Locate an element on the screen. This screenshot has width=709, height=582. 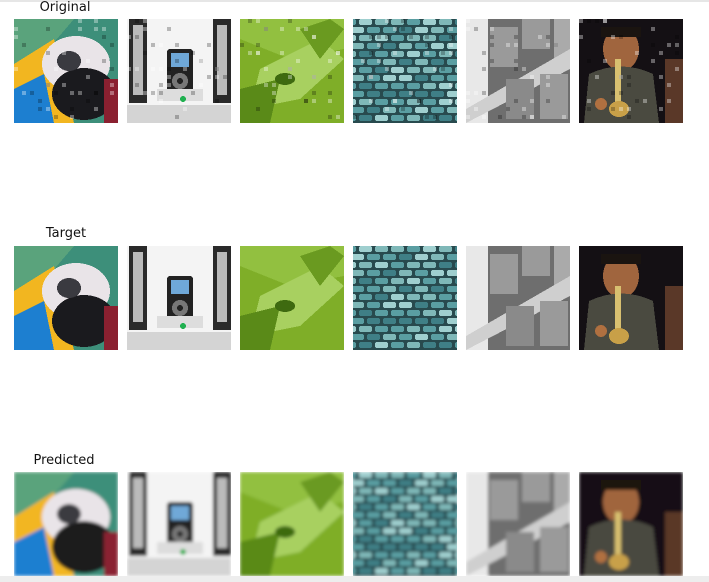
target-image-grey-building is located at coordinates (518, 298).